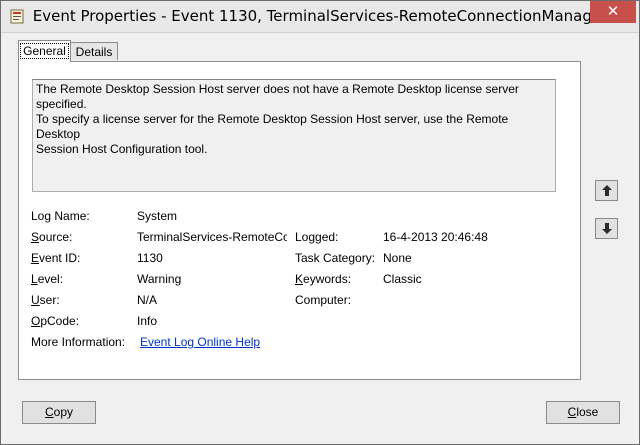  What do you see at coordinates (212, 237) in the screenshot?
I see `source-value: TerminalServices-RemoteConnectionManager` at bounding box center [212, 237].